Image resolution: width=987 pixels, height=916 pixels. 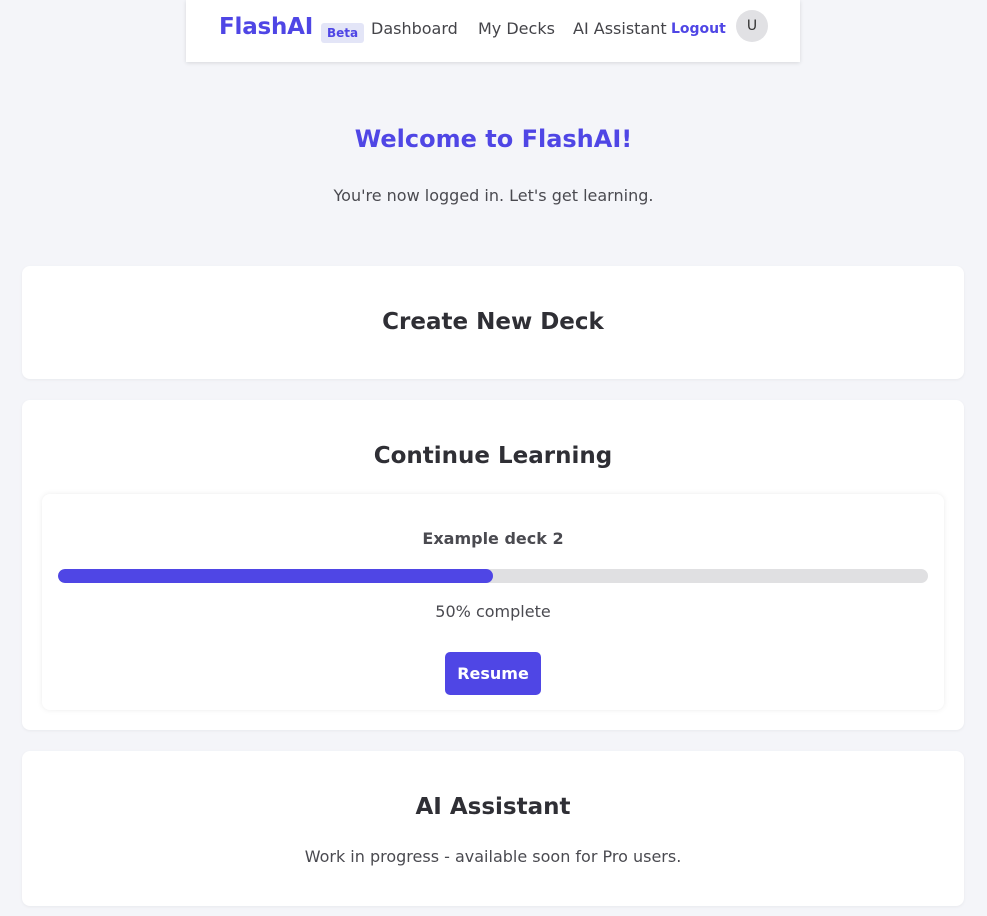 What do you see at coordinates (752, 26) in the screenshot?
I see `user-avatar: U` at bounding box center [752, 26].